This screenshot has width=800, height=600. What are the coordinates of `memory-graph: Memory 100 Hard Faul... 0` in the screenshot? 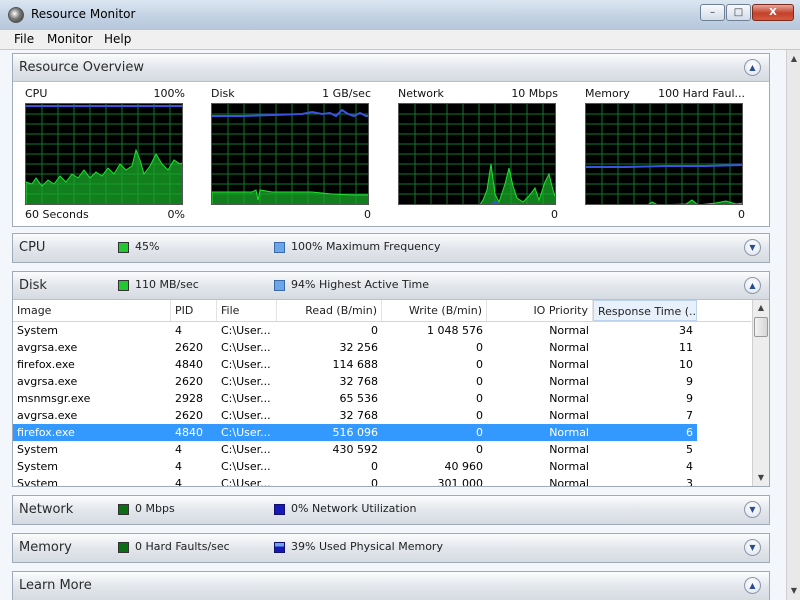 It's located at (665, 155).